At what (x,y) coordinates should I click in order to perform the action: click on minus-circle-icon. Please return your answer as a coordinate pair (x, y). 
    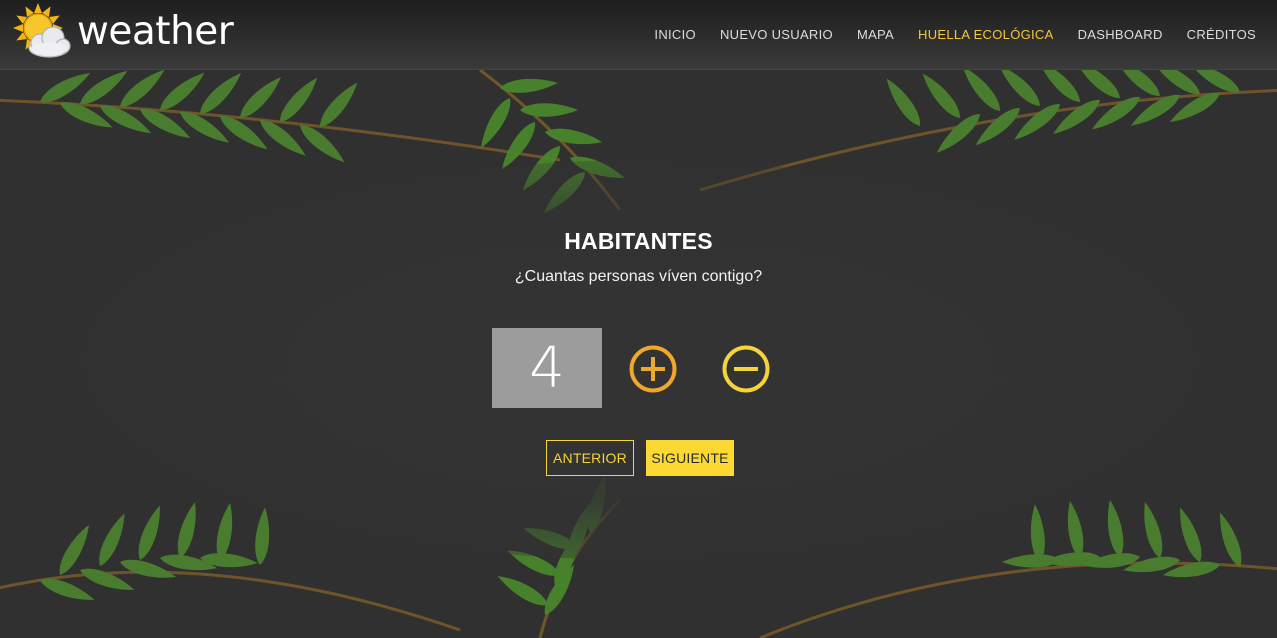
    Looking at the image, I should click on (746, 369).